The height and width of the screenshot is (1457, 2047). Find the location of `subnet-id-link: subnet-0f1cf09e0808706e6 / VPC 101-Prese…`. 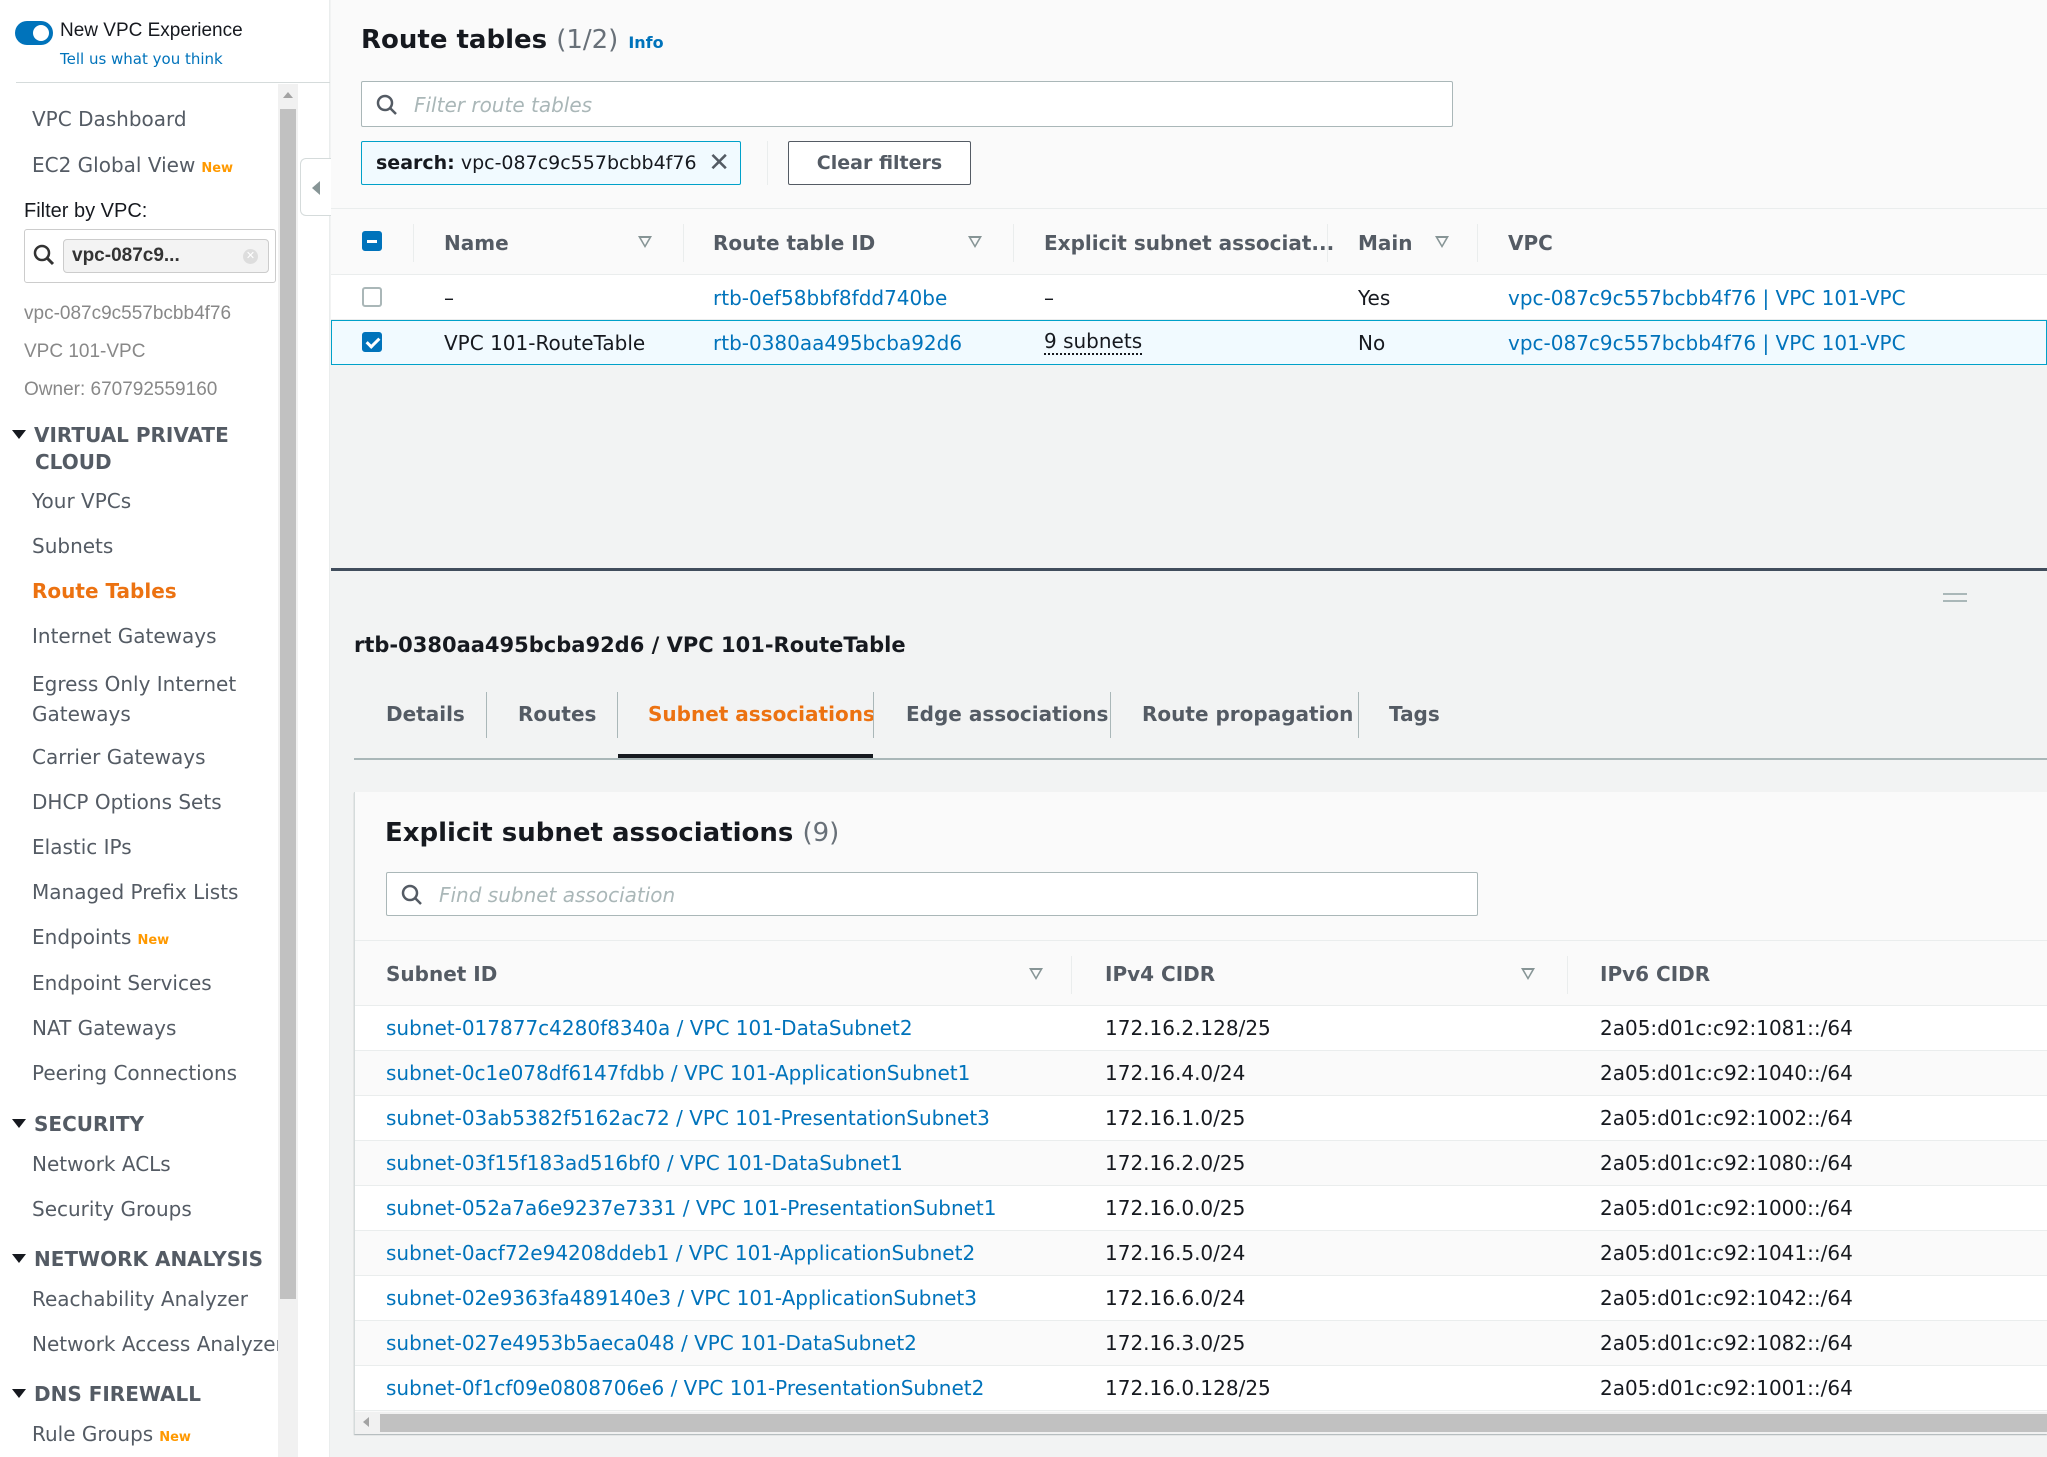

subnet-id-link: subnet-0f1cf09e0808706e6 / VPC 101-Prese… is located at coordinates (685, 1388).